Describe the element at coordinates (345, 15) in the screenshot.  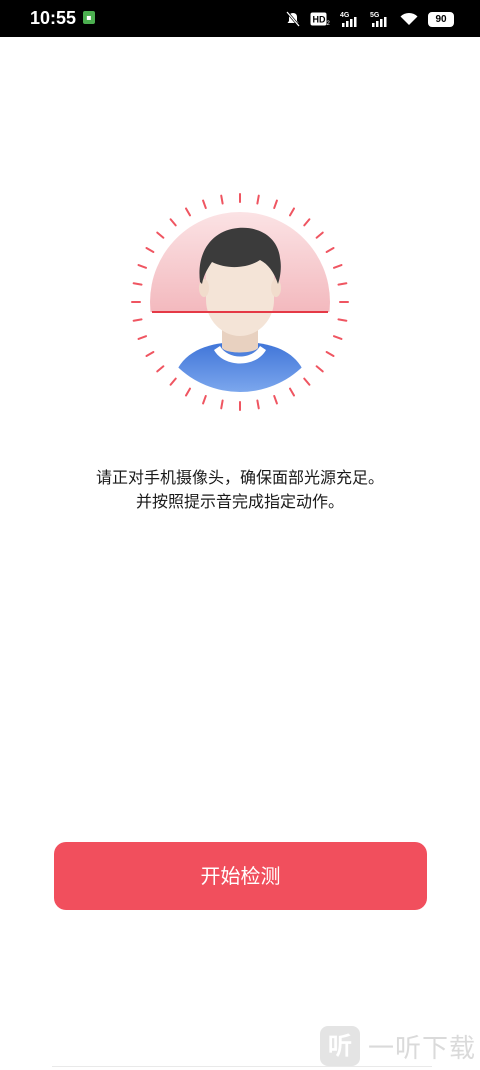
I see `svg-text: 4G` at that location.